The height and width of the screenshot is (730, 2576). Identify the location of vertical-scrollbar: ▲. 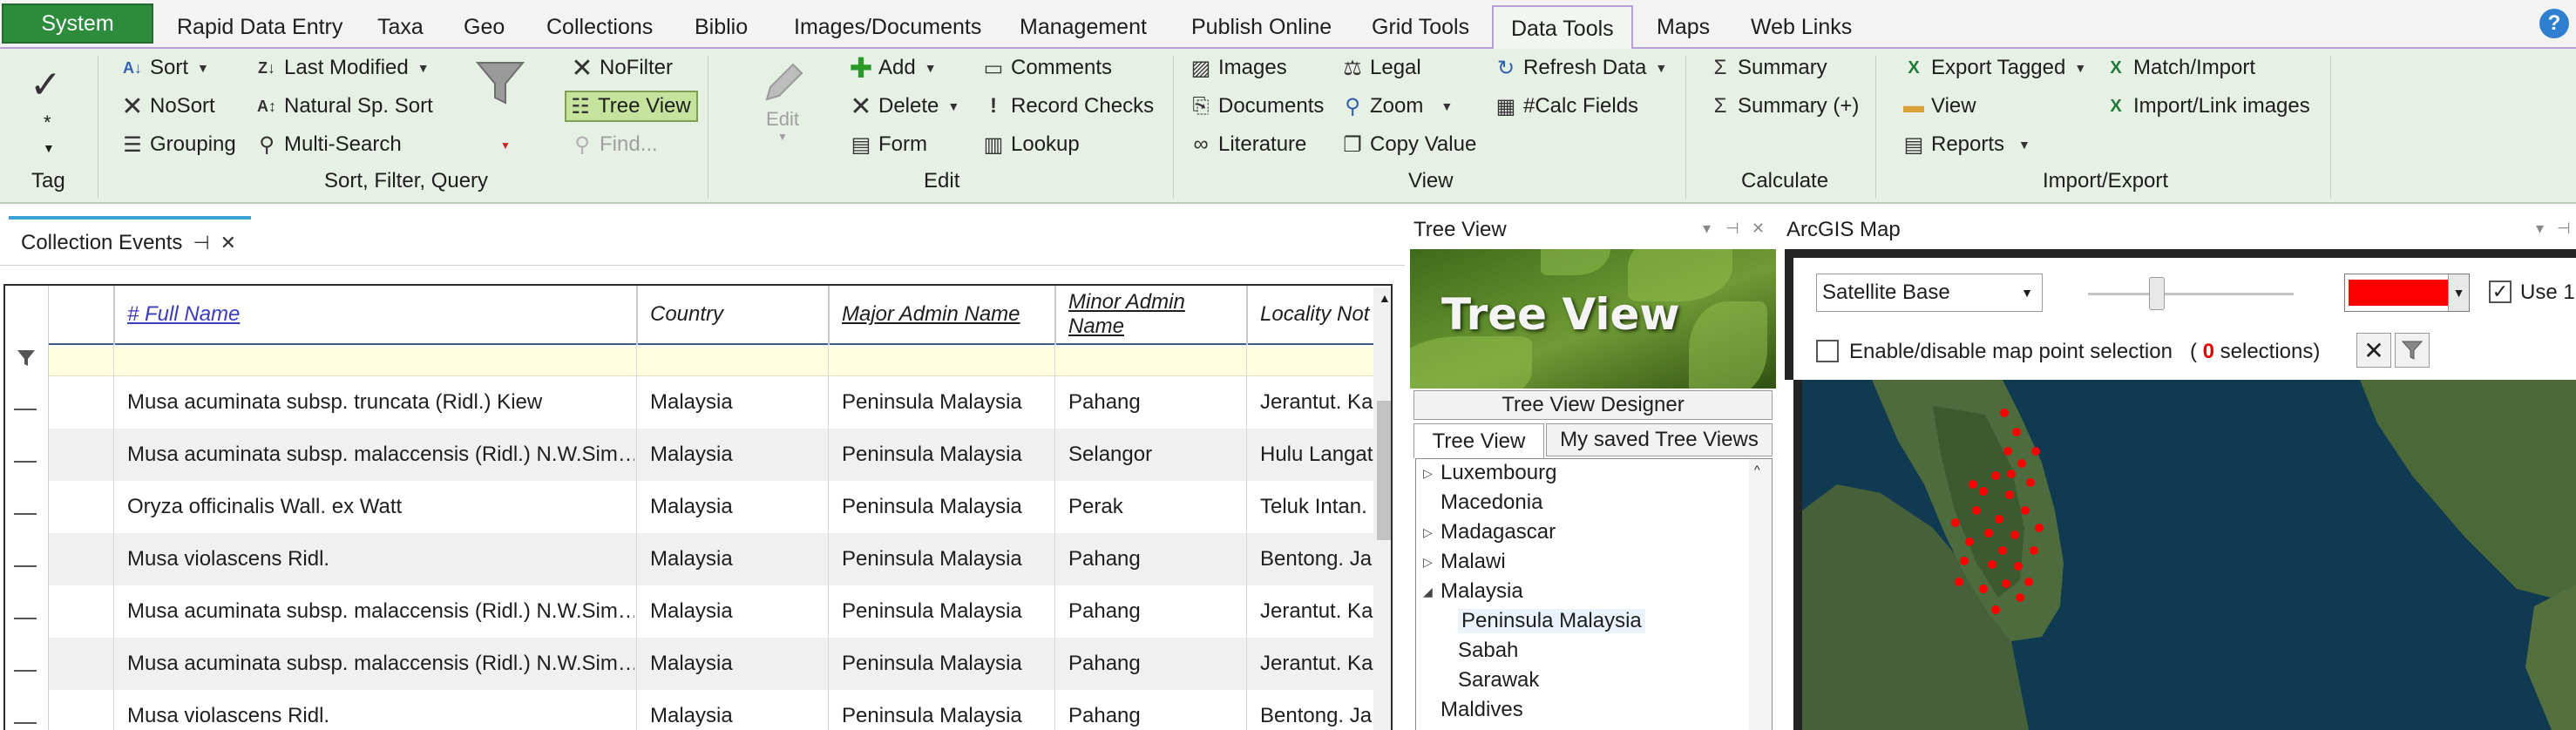
(1382, 509).